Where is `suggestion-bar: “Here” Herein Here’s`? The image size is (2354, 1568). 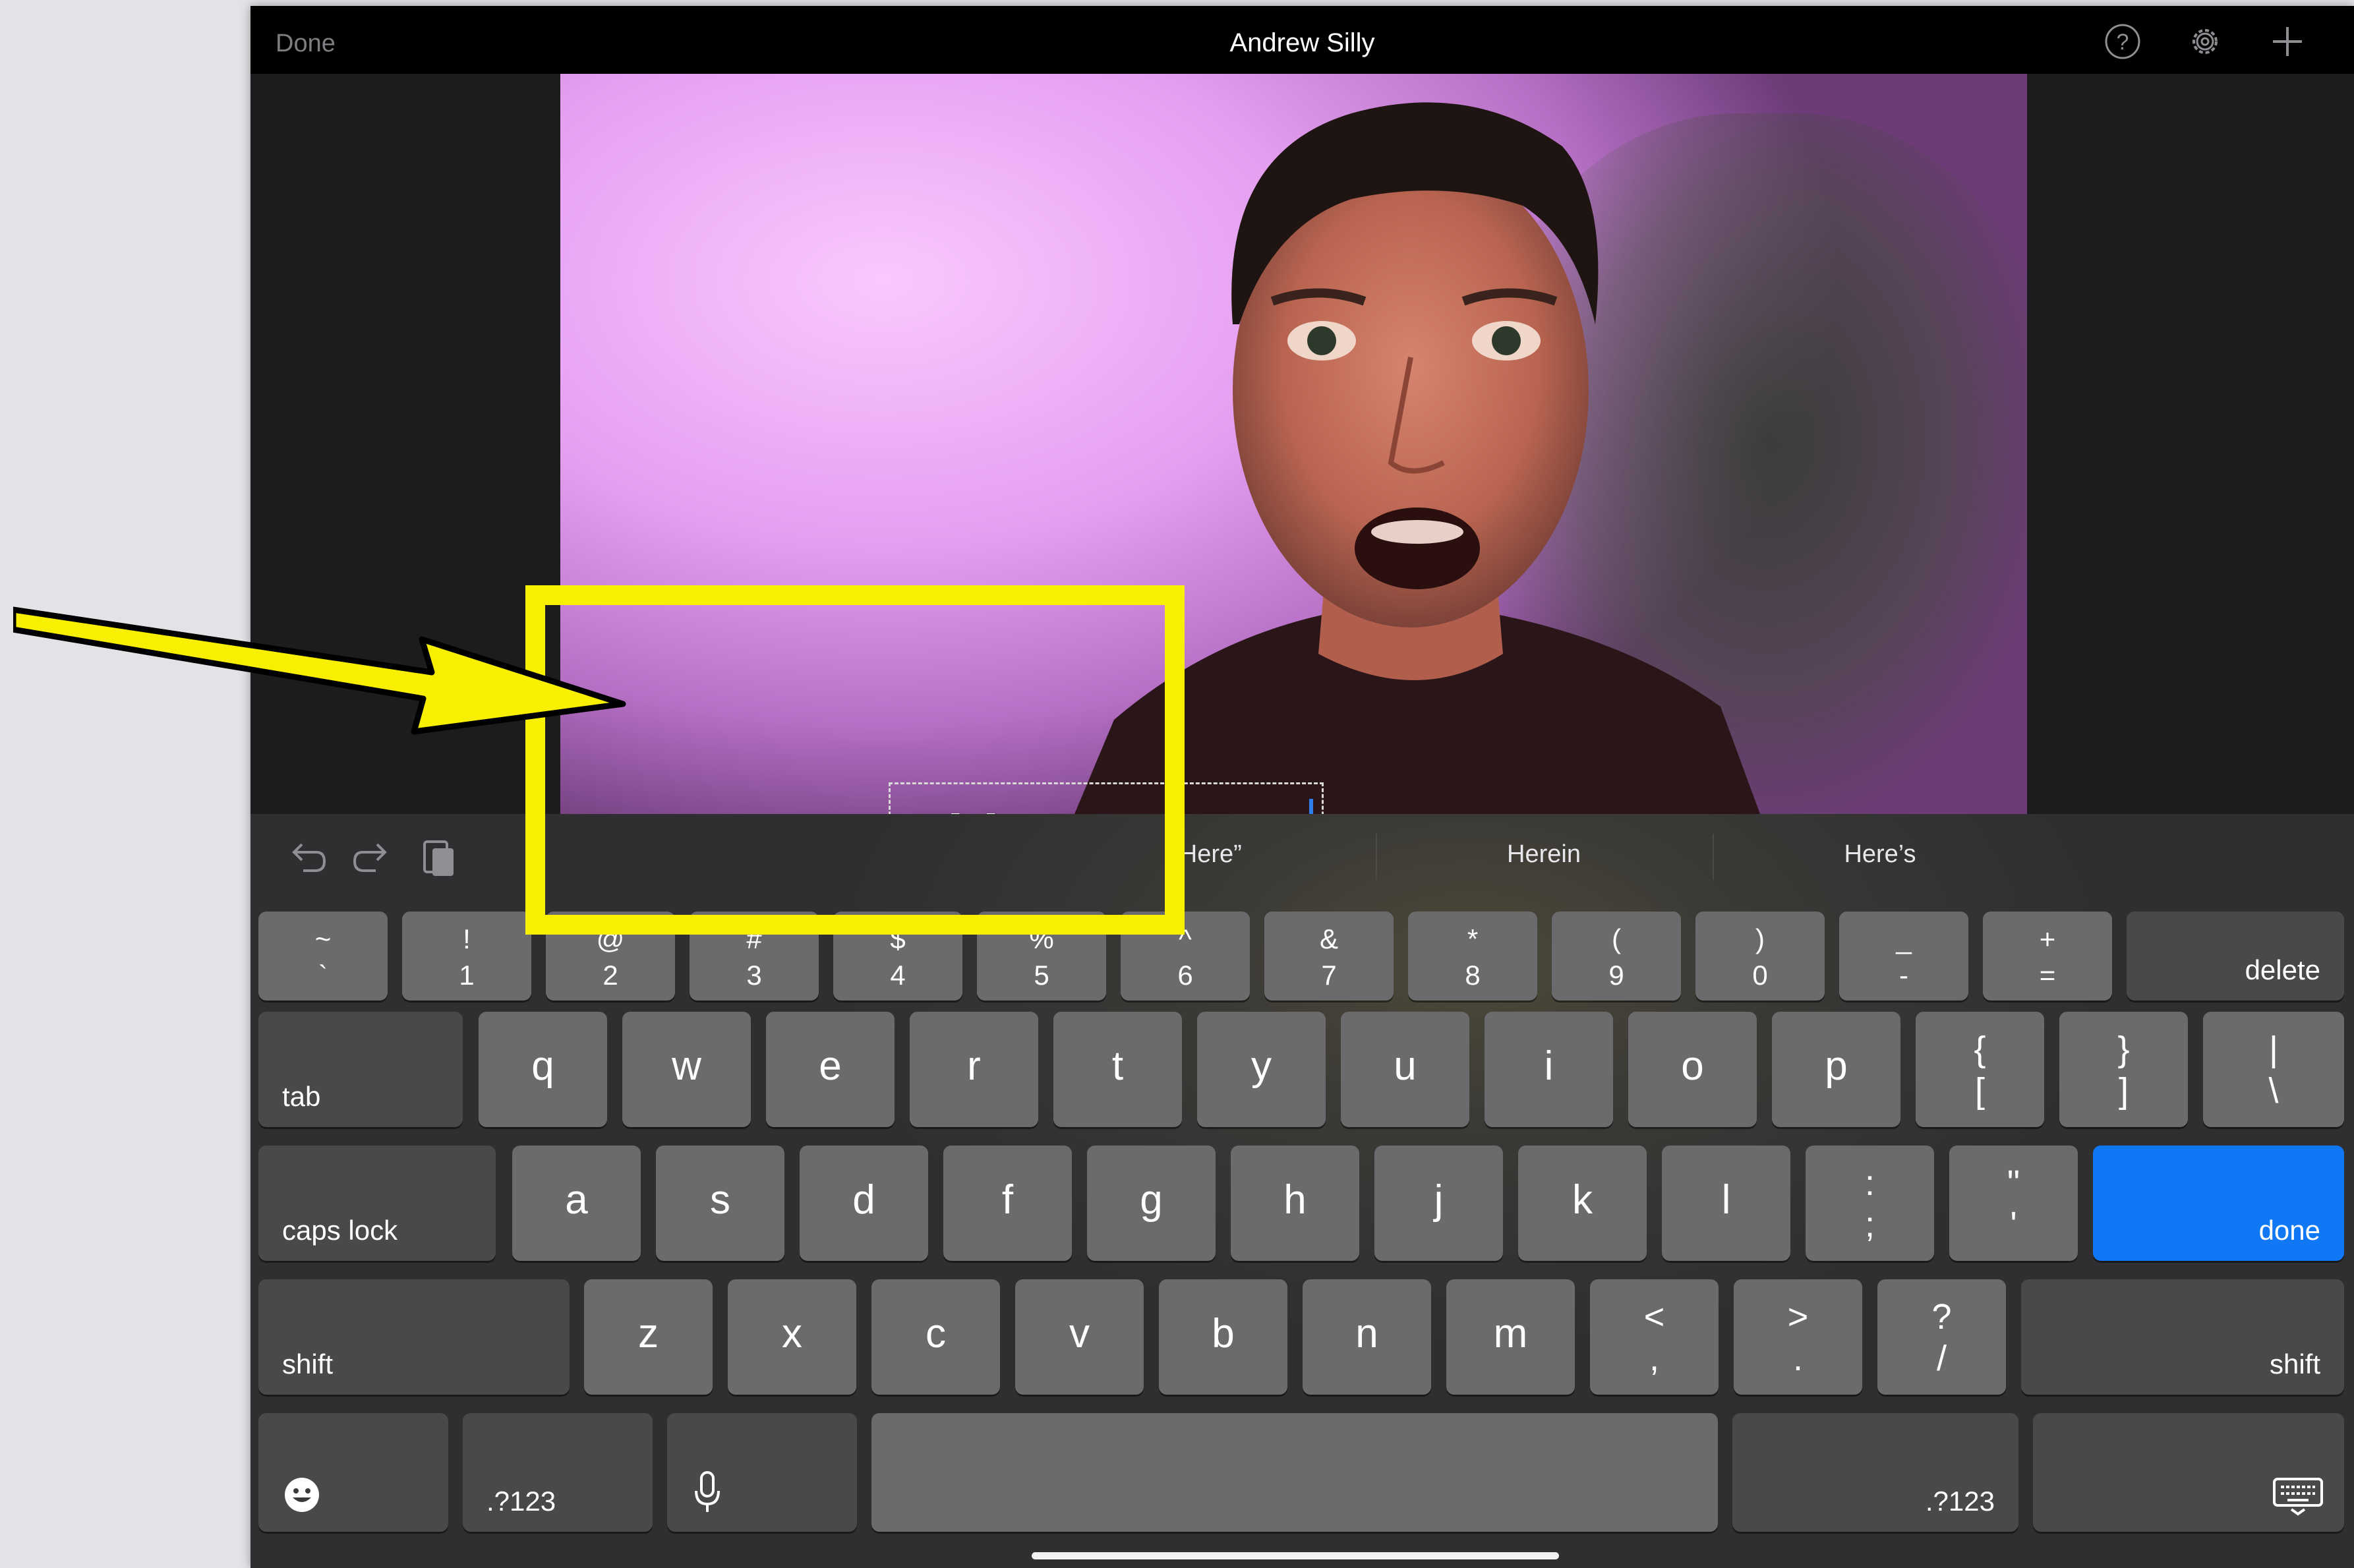
suggestion-bar: “Here” Herein Here’s is located at coordinates (1302, 857).